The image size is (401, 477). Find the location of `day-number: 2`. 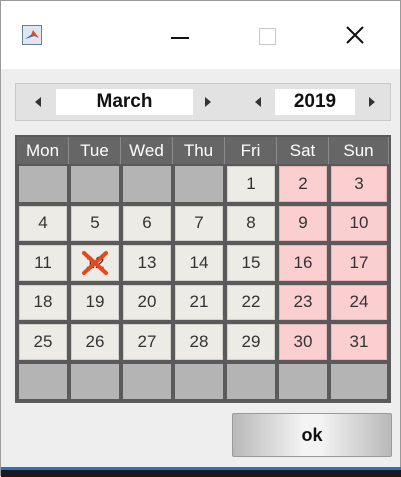

day-number: 2 is located at coordinates (303, 183).